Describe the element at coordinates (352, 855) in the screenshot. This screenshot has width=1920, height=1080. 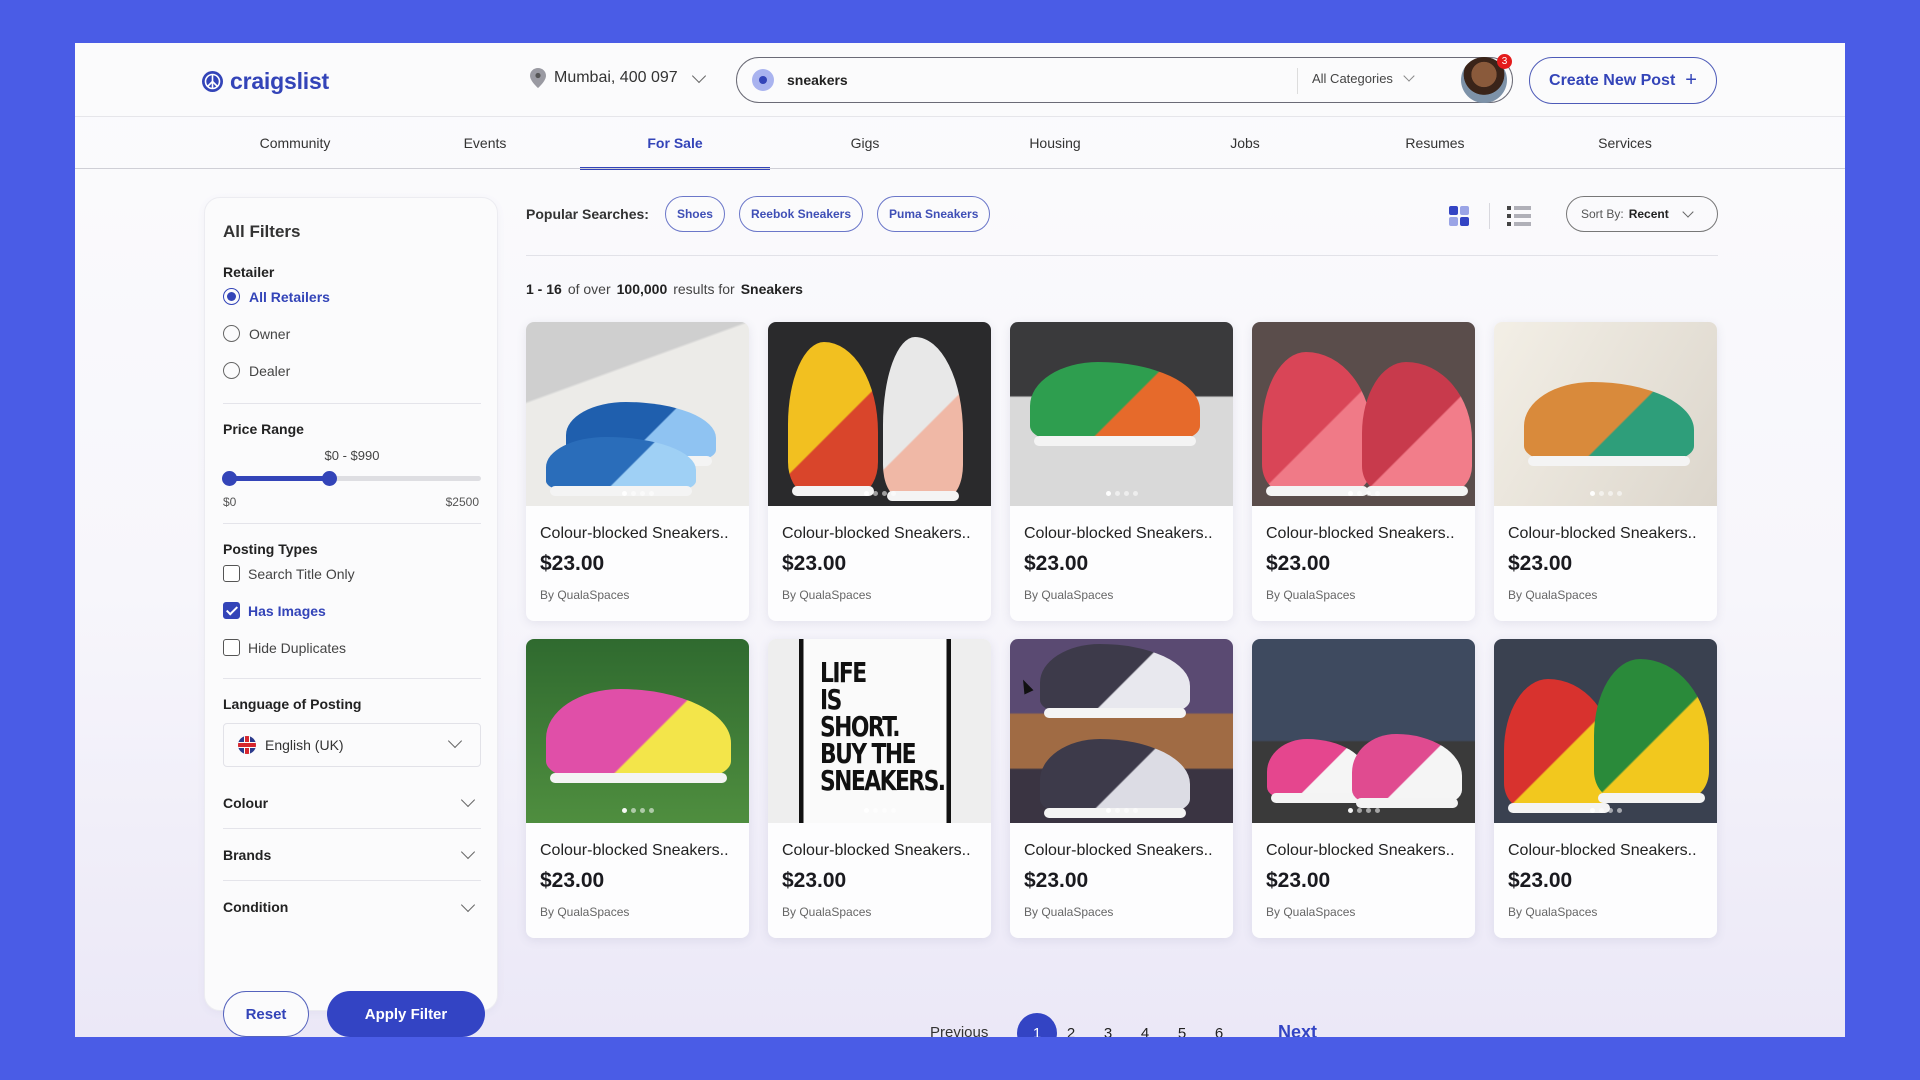
I see `accordion-brands: Brands` at that location.